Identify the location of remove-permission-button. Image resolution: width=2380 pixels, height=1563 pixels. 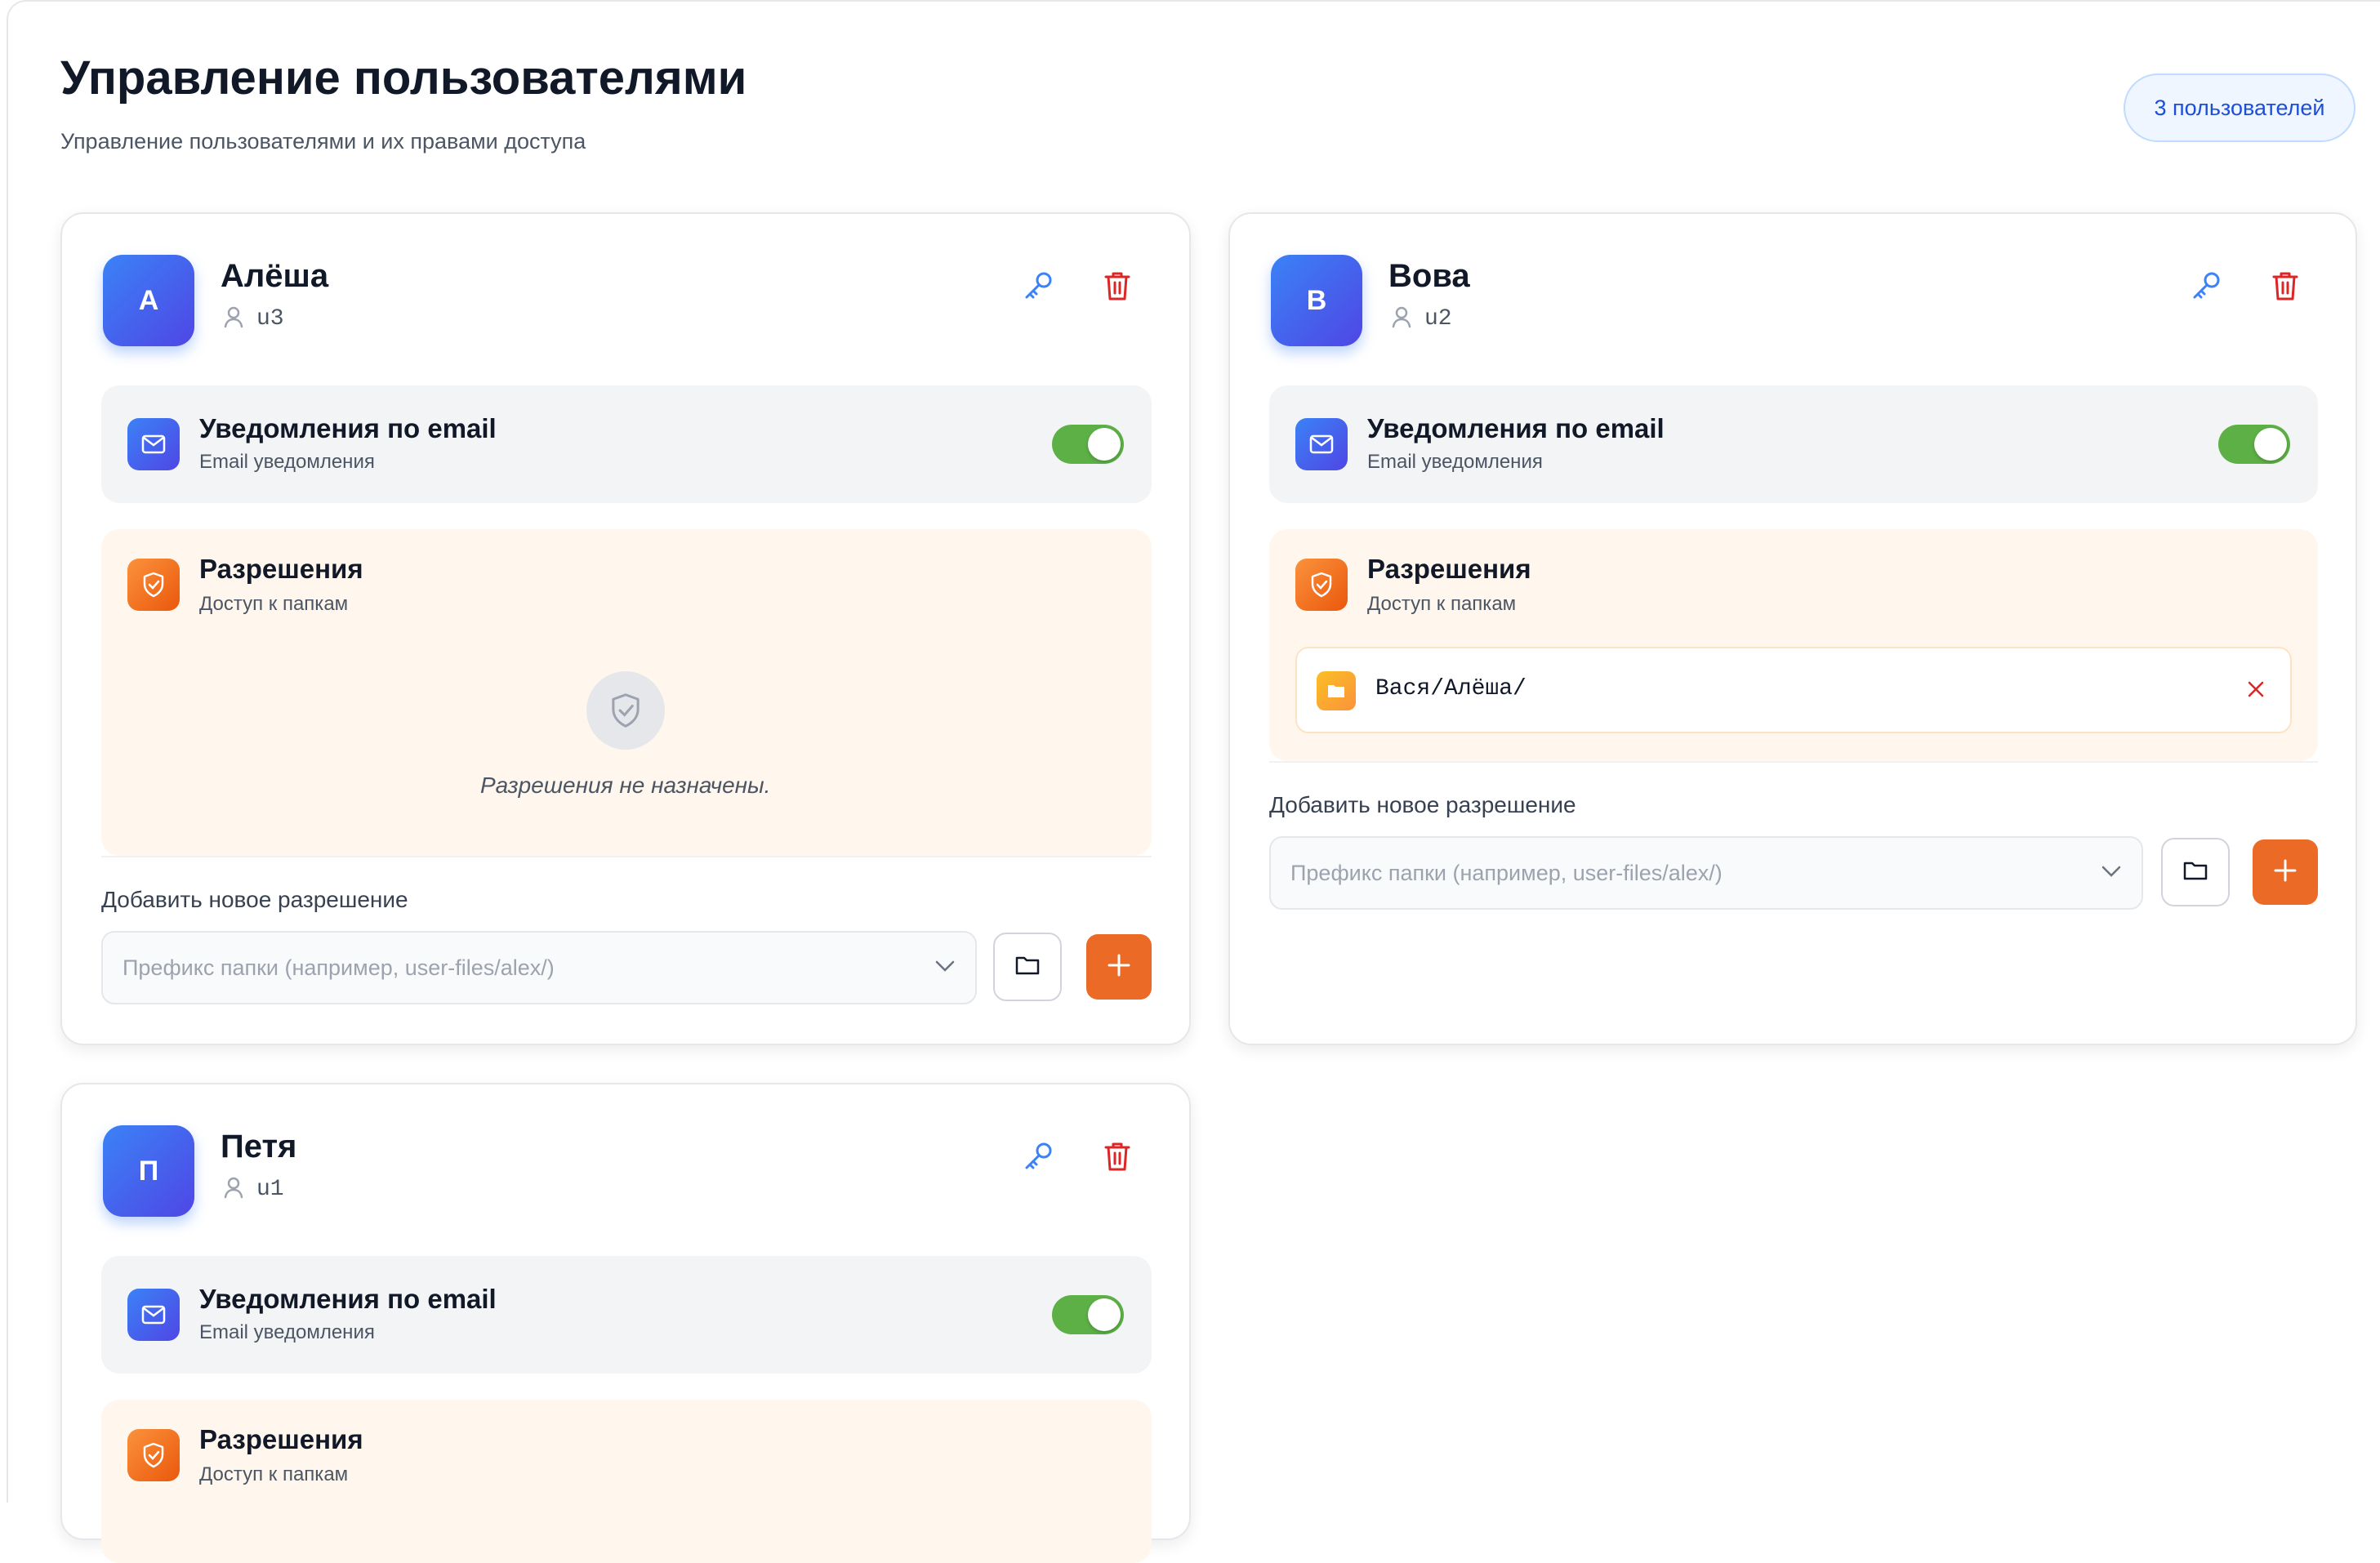
(2256, 690).